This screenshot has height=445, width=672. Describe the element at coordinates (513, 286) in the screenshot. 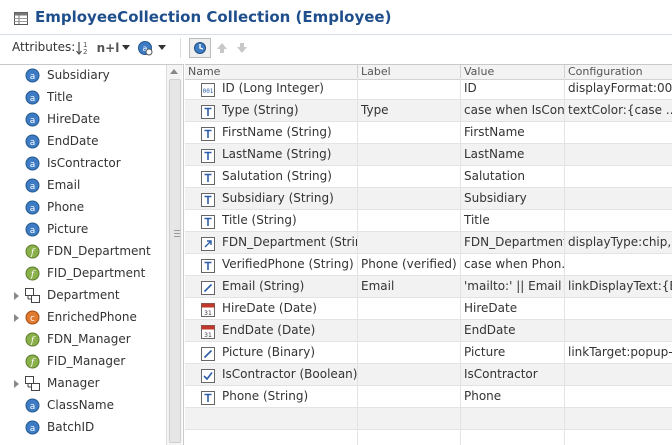

I see `cell-value: 'mailto:' || Email` at that location.